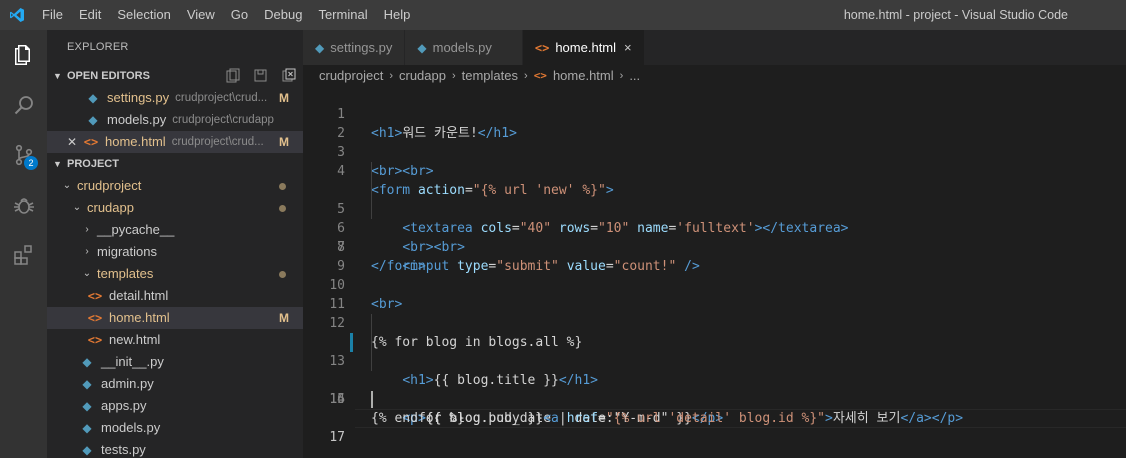  I want to click on tree-label: migrations, so click(127, 251).